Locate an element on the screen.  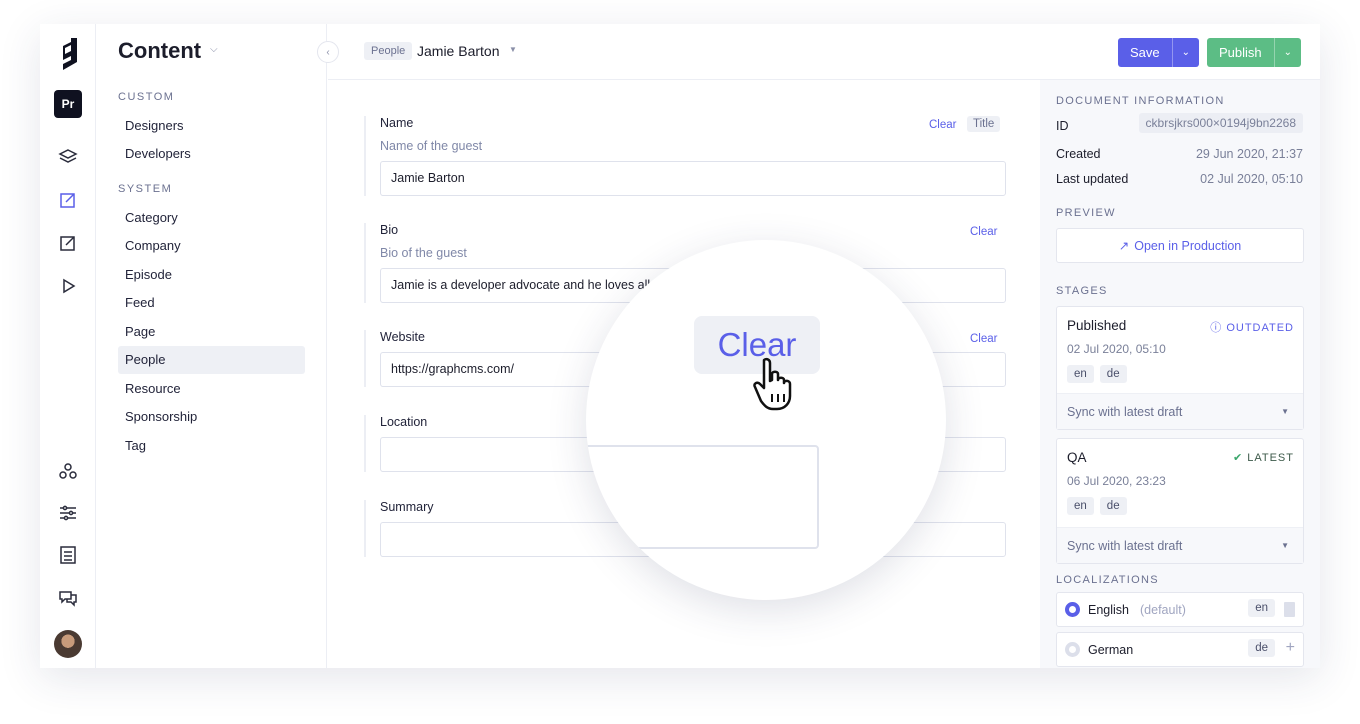
open-in-production-button: ↗ Open in Production is located at coordinates (1180, 245).